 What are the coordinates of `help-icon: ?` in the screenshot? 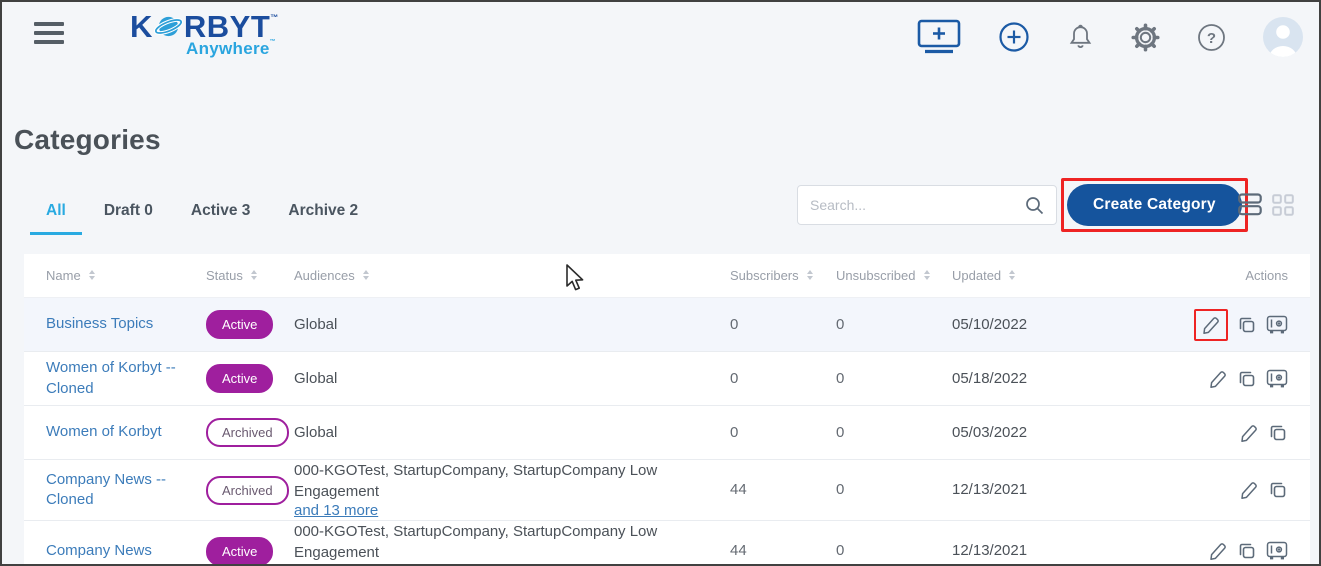 It's located at (1211, 37).